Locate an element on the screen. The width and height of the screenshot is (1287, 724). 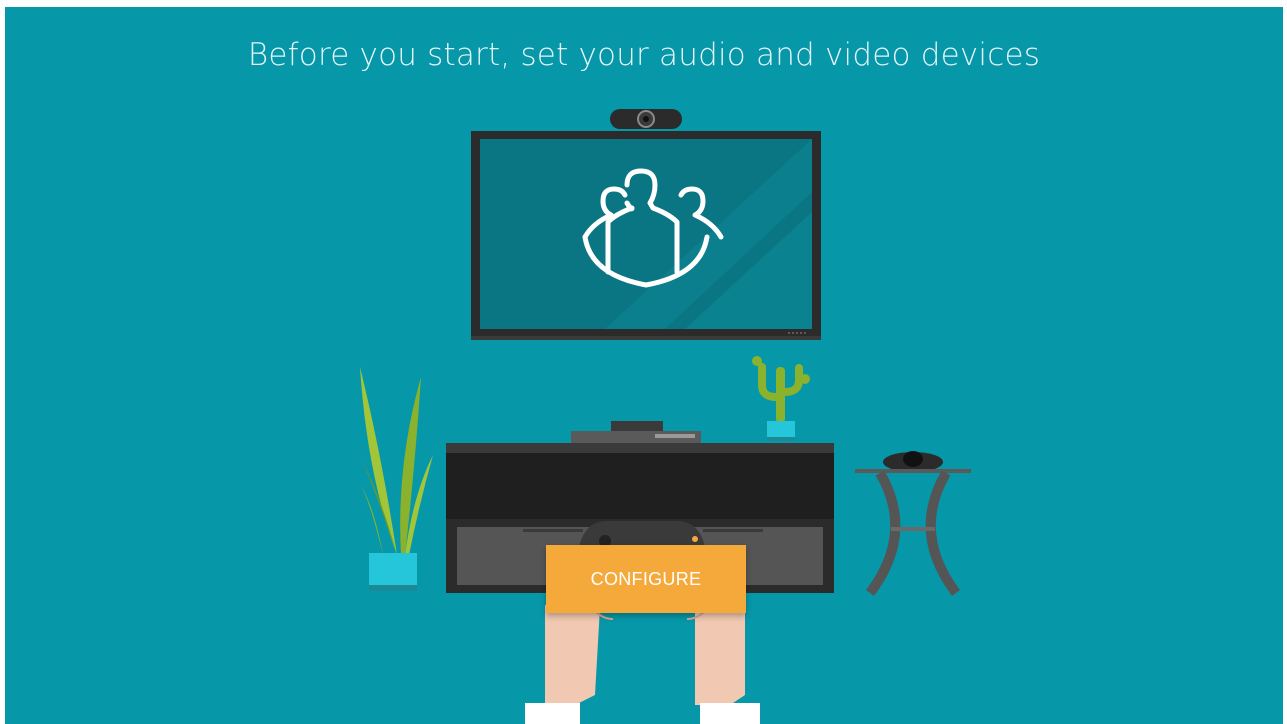
webcam-icon is located at coordinates (646, 119).